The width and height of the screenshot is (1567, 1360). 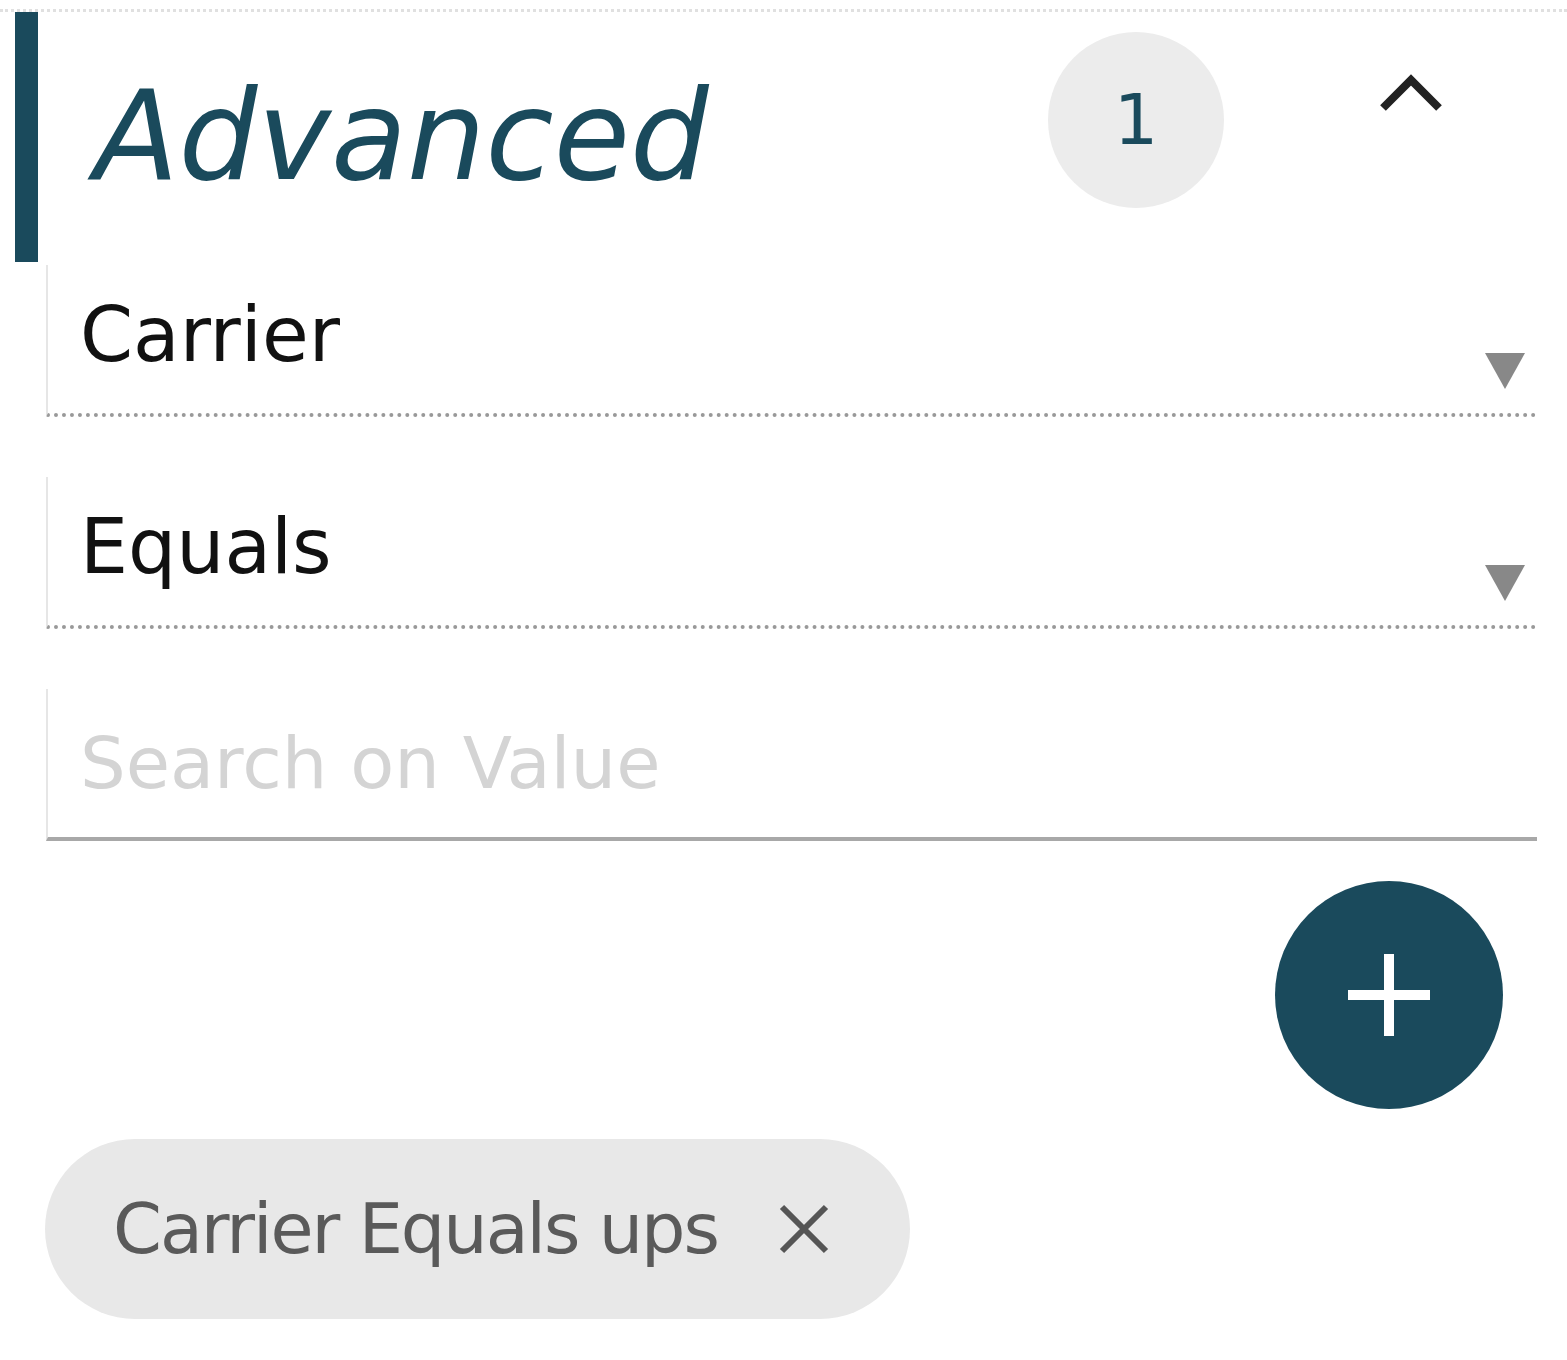 What do you see at coordinates (804, 1229) in the screenshot?
I see `close-icon` at bounding box center [804, 1229].